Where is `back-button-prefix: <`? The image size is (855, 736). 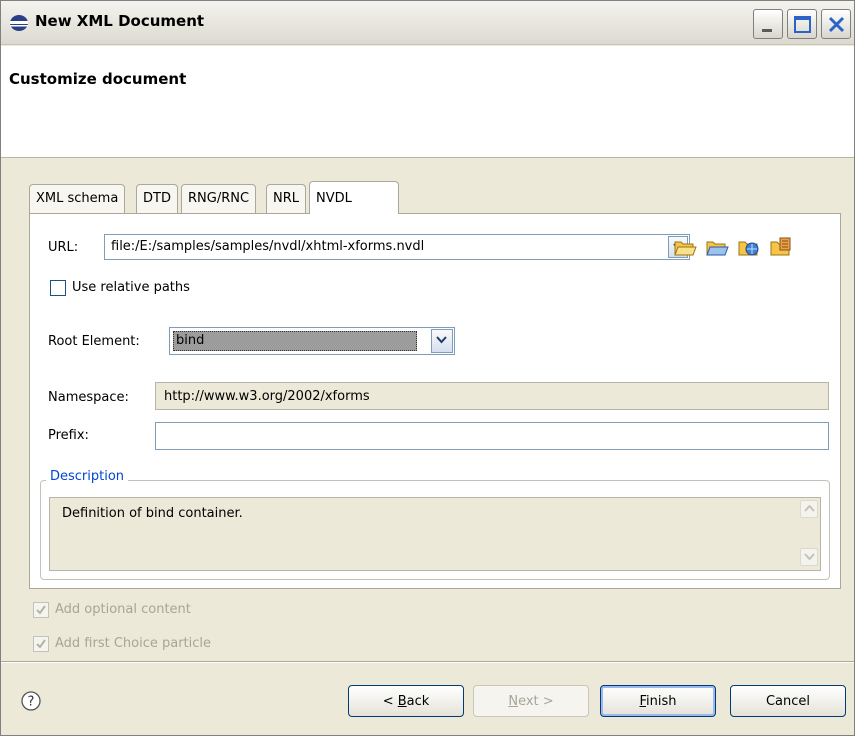 back-button-prefix: < is located at coordinates (390, 701).